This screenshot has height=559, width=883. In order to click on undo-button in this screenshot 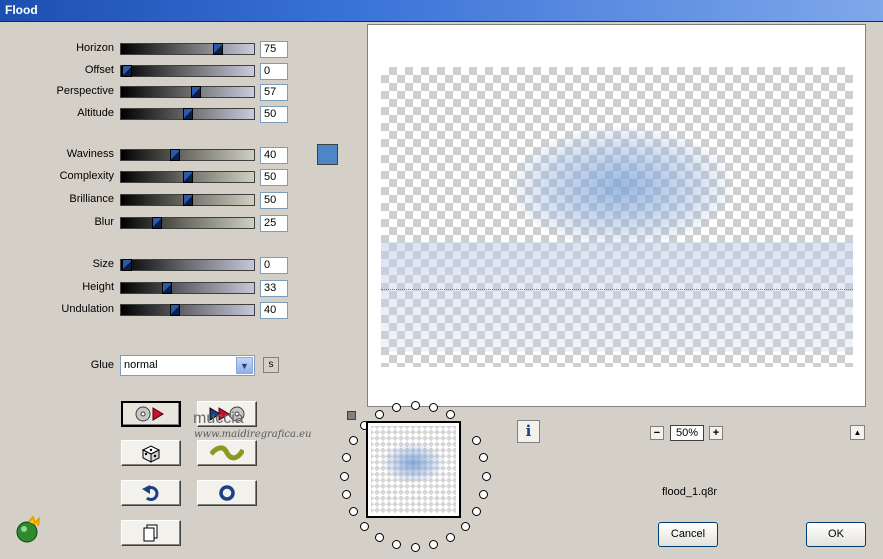, I will do `click(151, 493)`.